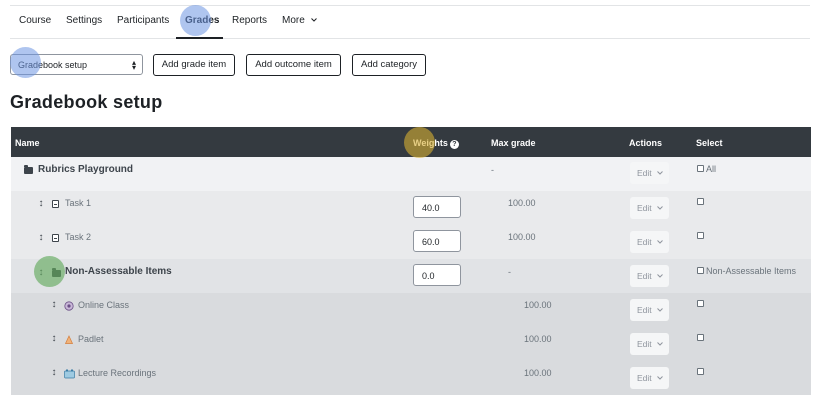 This screenshot has width=823, height=409. Describe the element at coordinates (91, 339) in the screenshot. I see `grade-item-name: Padlet` at that location.